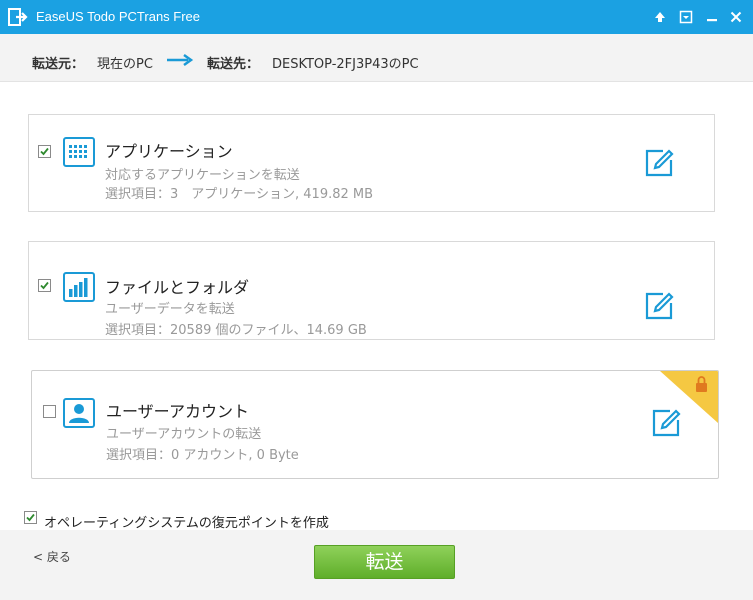 The width and height of the screenshot is (753, 600). What do you see at coordinates (686, 17) in the screenshot?
I see `menu-dropdown-icon` at bounding box center [686, 17].